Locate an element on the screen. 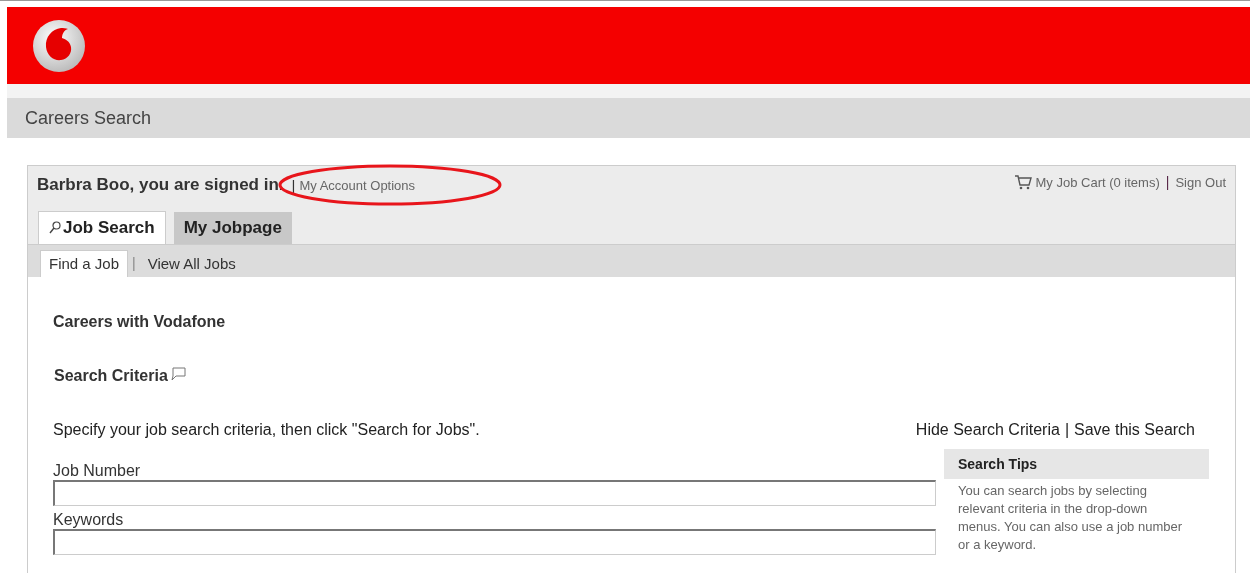  tab: Job Search is located at coordinates (102, 227).